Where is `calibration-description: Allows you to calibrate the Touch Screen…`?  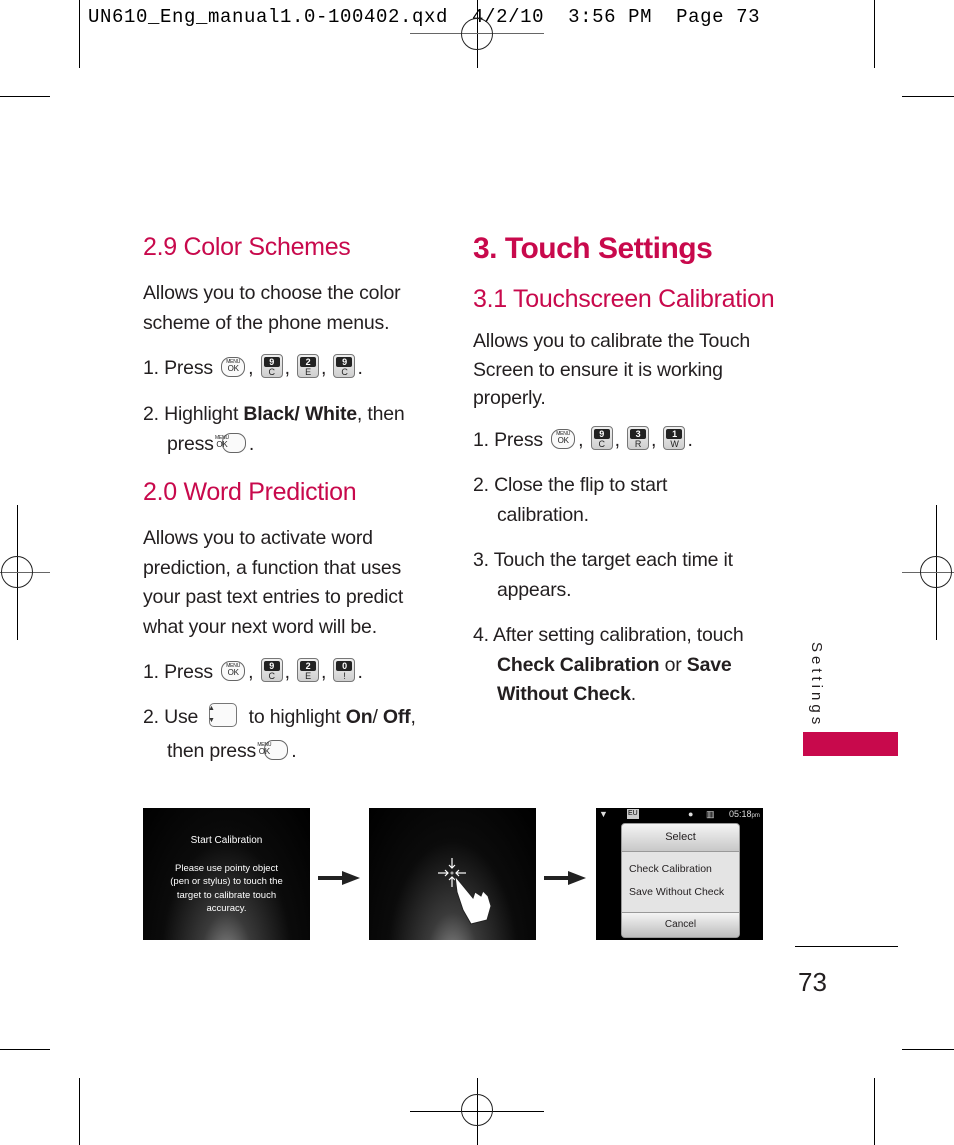 calibration-description: Allows you to calibrate the Touch Screen… is located at coordinates (612, 369).